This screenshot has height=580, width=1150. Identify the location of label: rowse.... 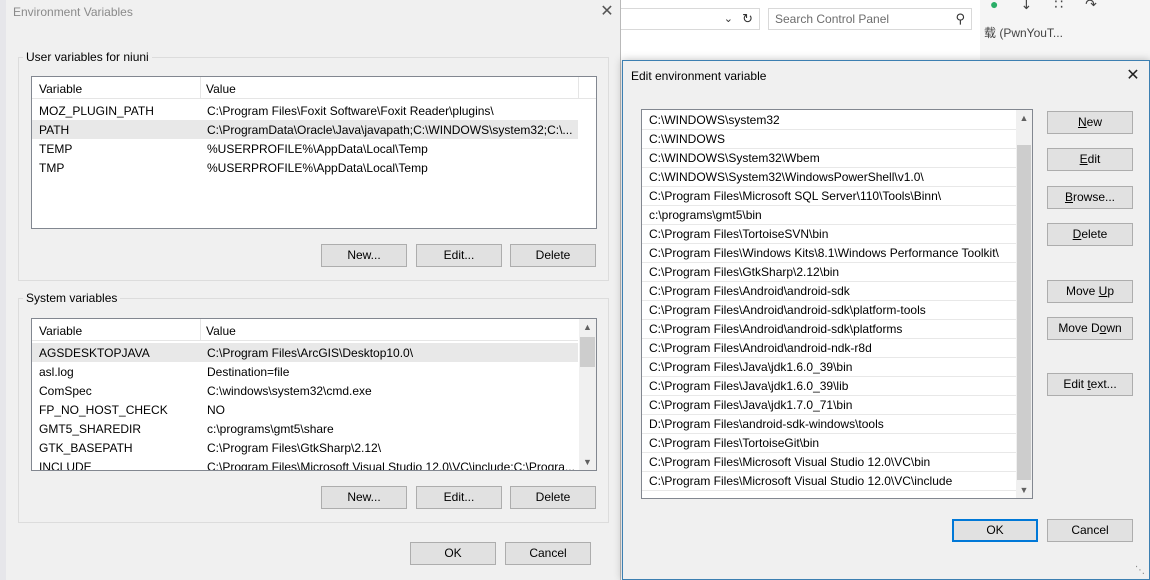
(1094, 197).